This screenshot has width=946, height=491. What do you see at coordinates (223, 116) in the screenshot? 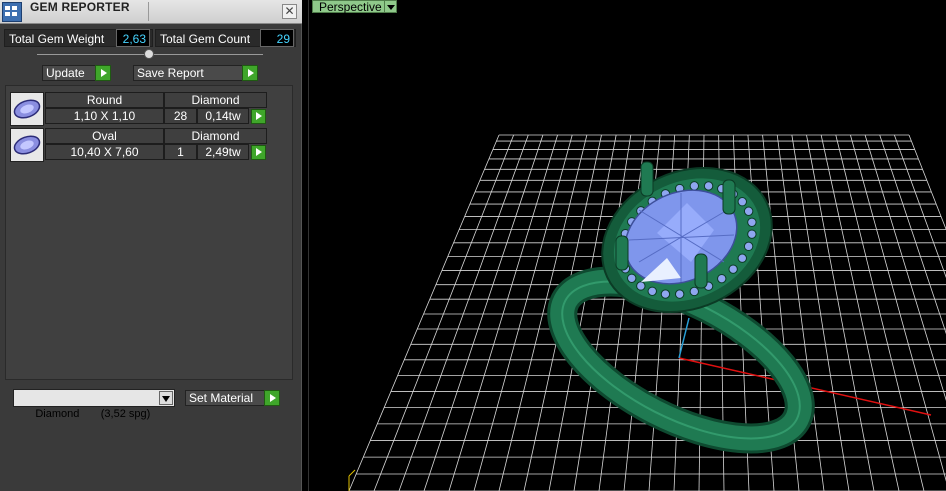
I see `gem-weight: 0,14tw` at bounding box center [223, 116].